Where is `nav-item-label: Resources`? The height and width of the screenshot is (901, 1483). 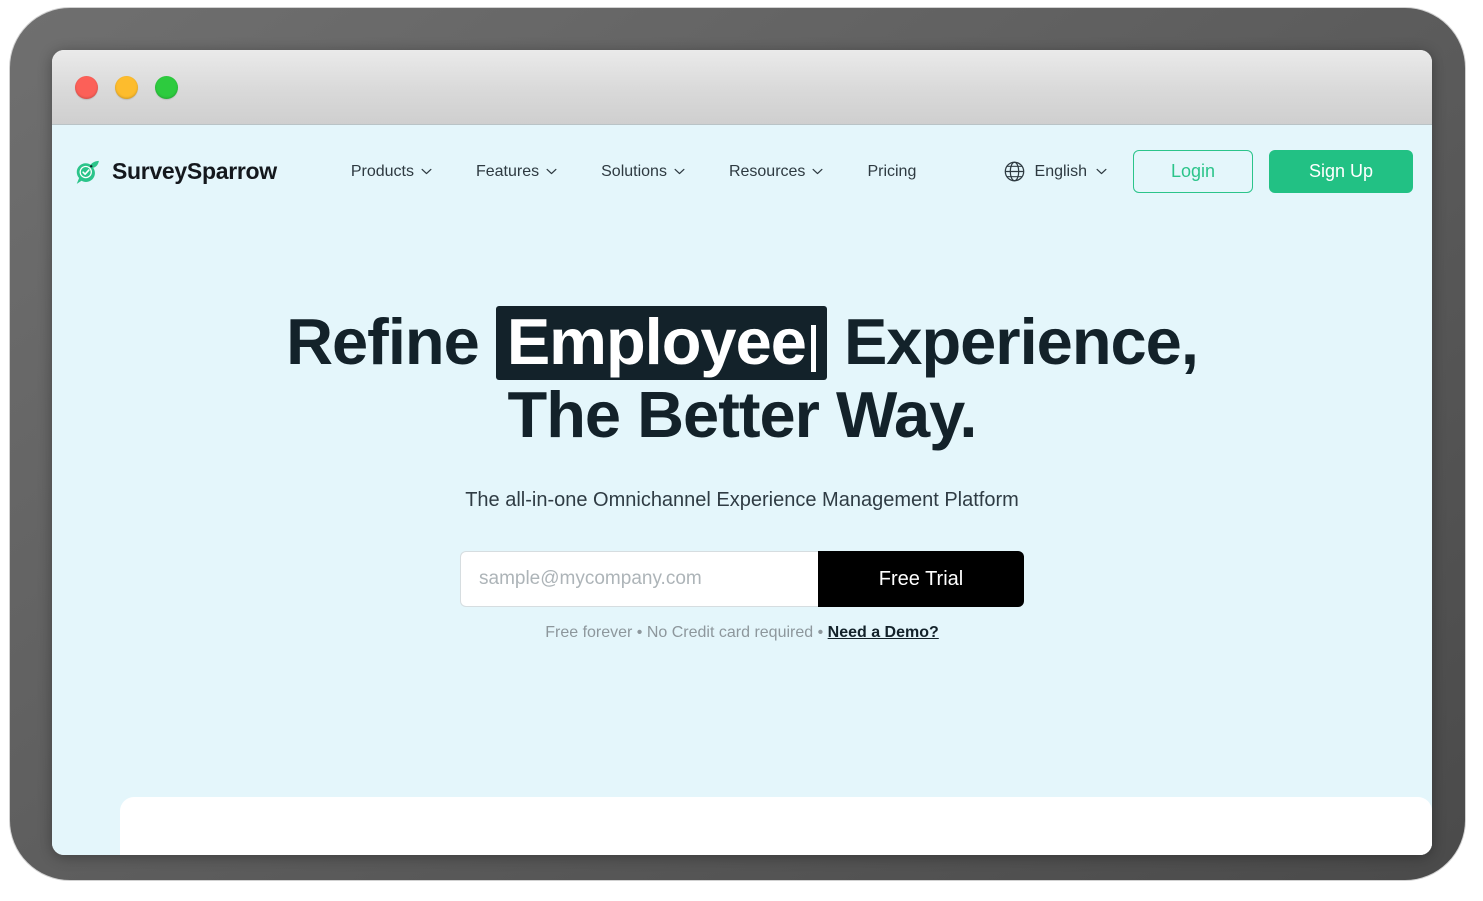
nav-item-label: Resources is located at coordinates (767, 171).